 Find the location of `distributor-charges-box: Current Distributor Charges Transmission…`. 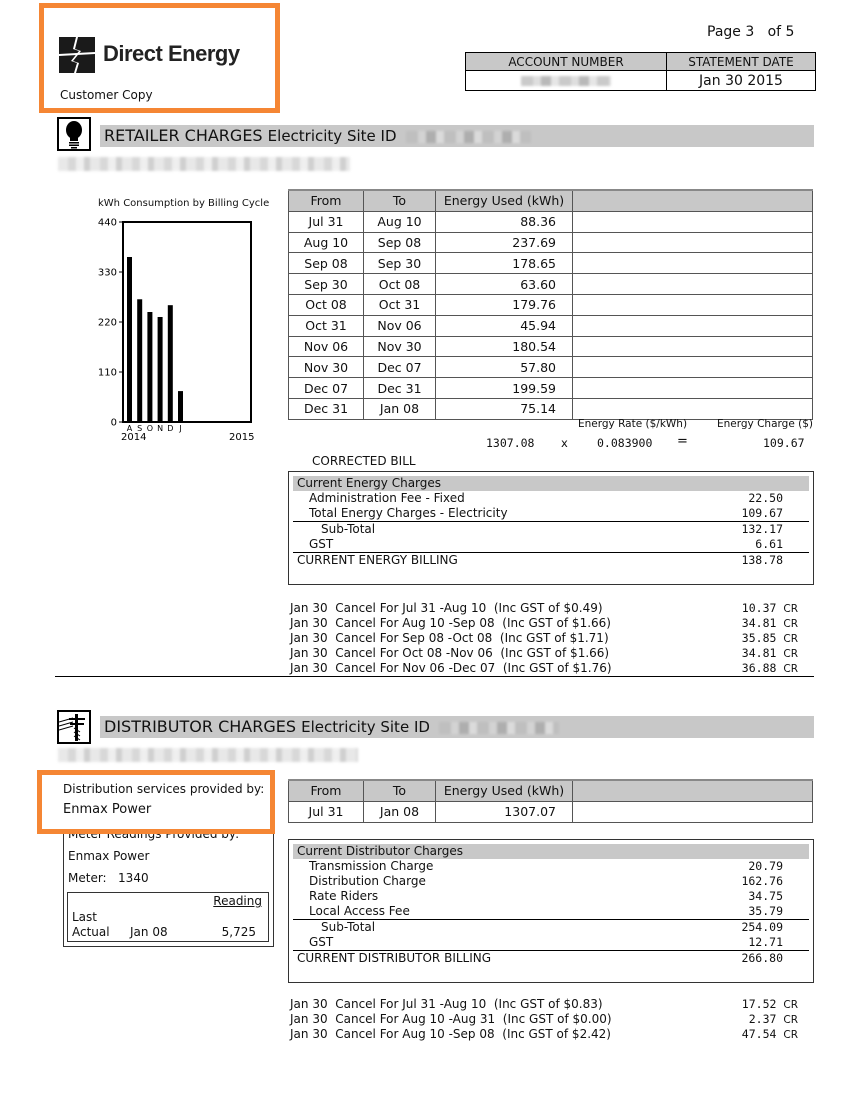

distributor-charges-box: Current Distributor Charges Transmission… is located at coordinates (551, 911).